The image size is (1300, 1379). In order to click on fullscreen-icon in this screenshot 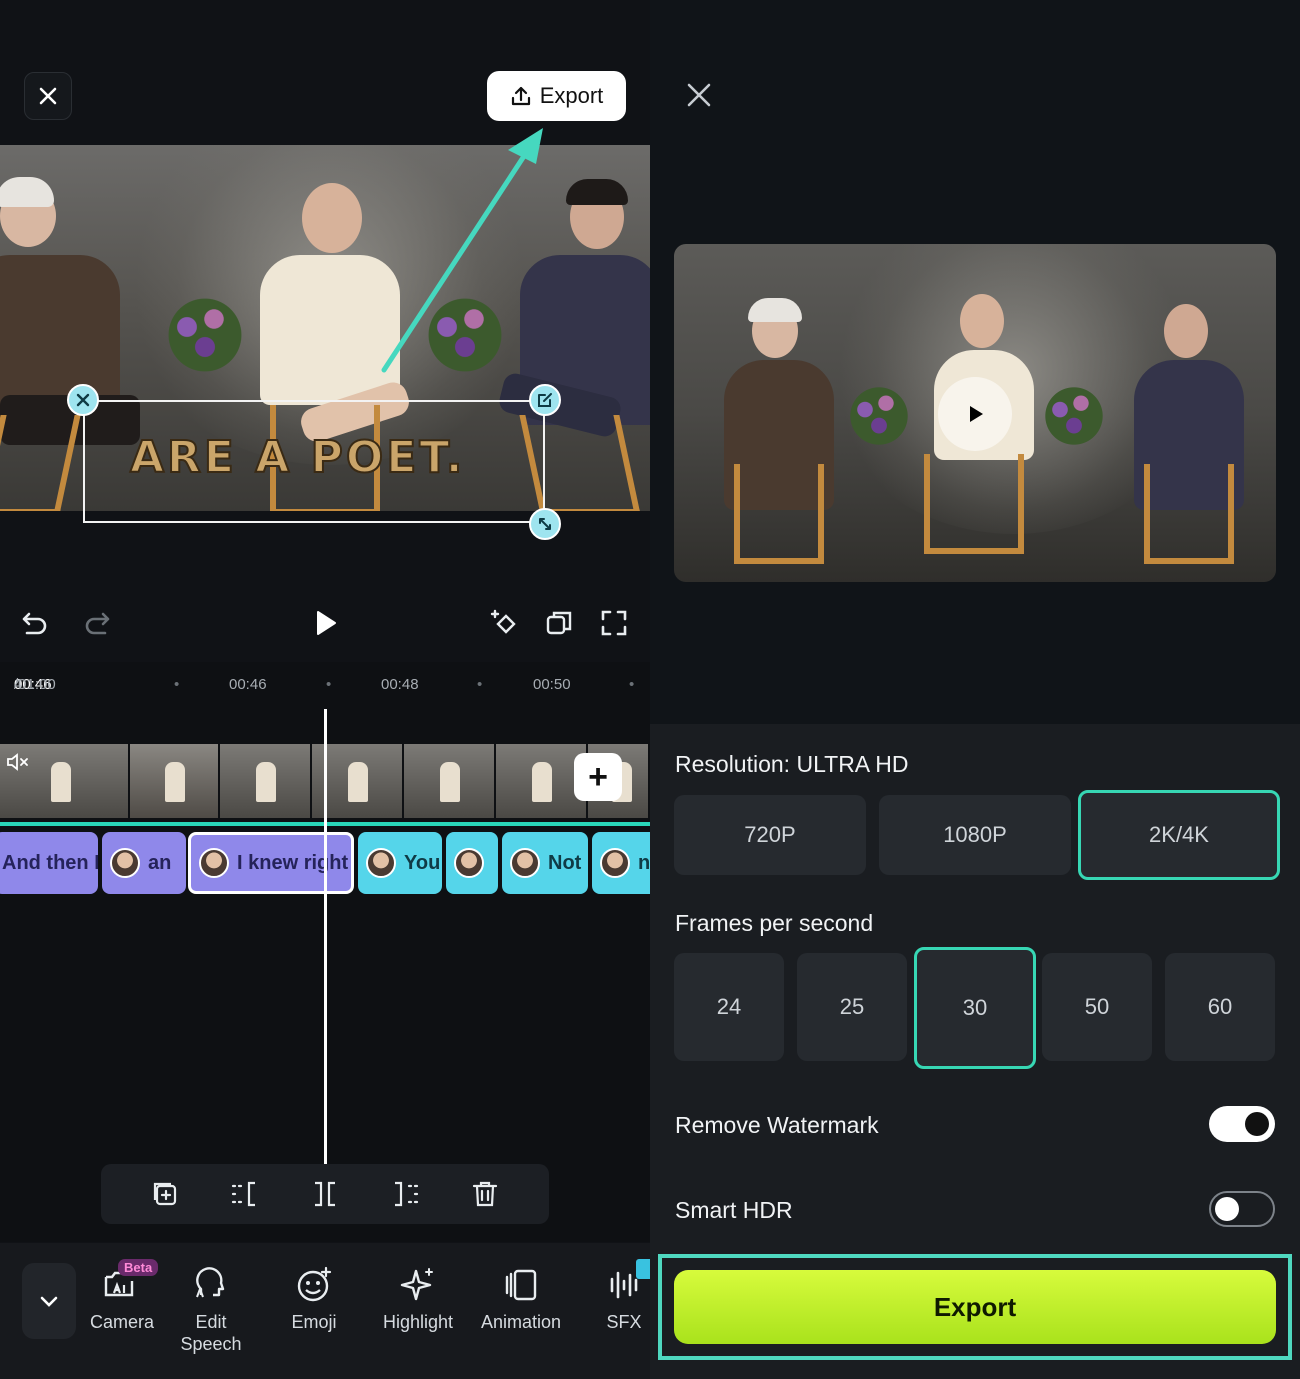, I will do `click(614, 623)`.